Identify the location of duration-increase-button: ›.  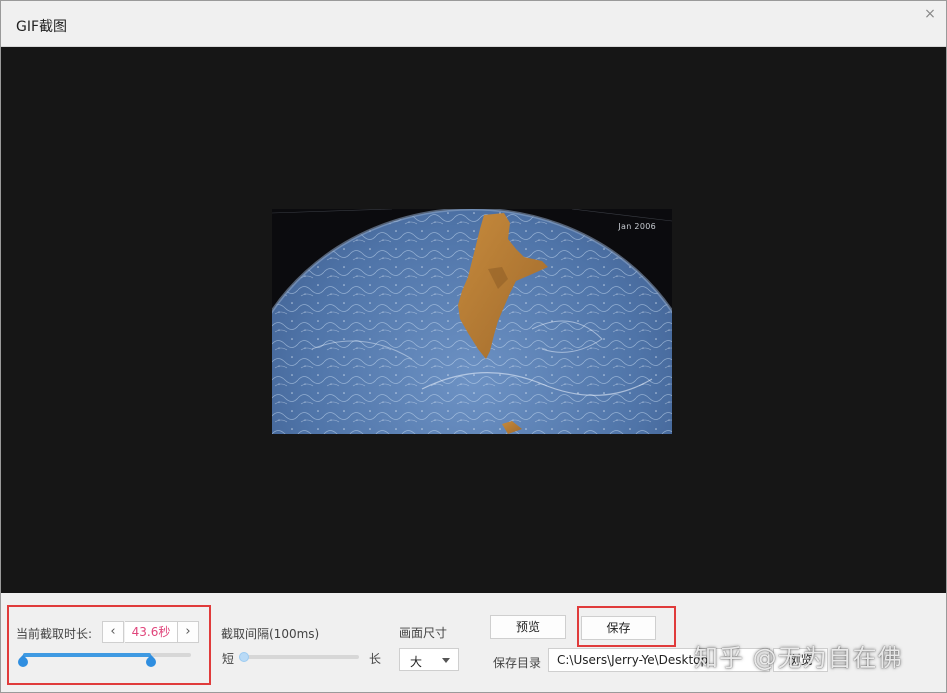
(188, 632).